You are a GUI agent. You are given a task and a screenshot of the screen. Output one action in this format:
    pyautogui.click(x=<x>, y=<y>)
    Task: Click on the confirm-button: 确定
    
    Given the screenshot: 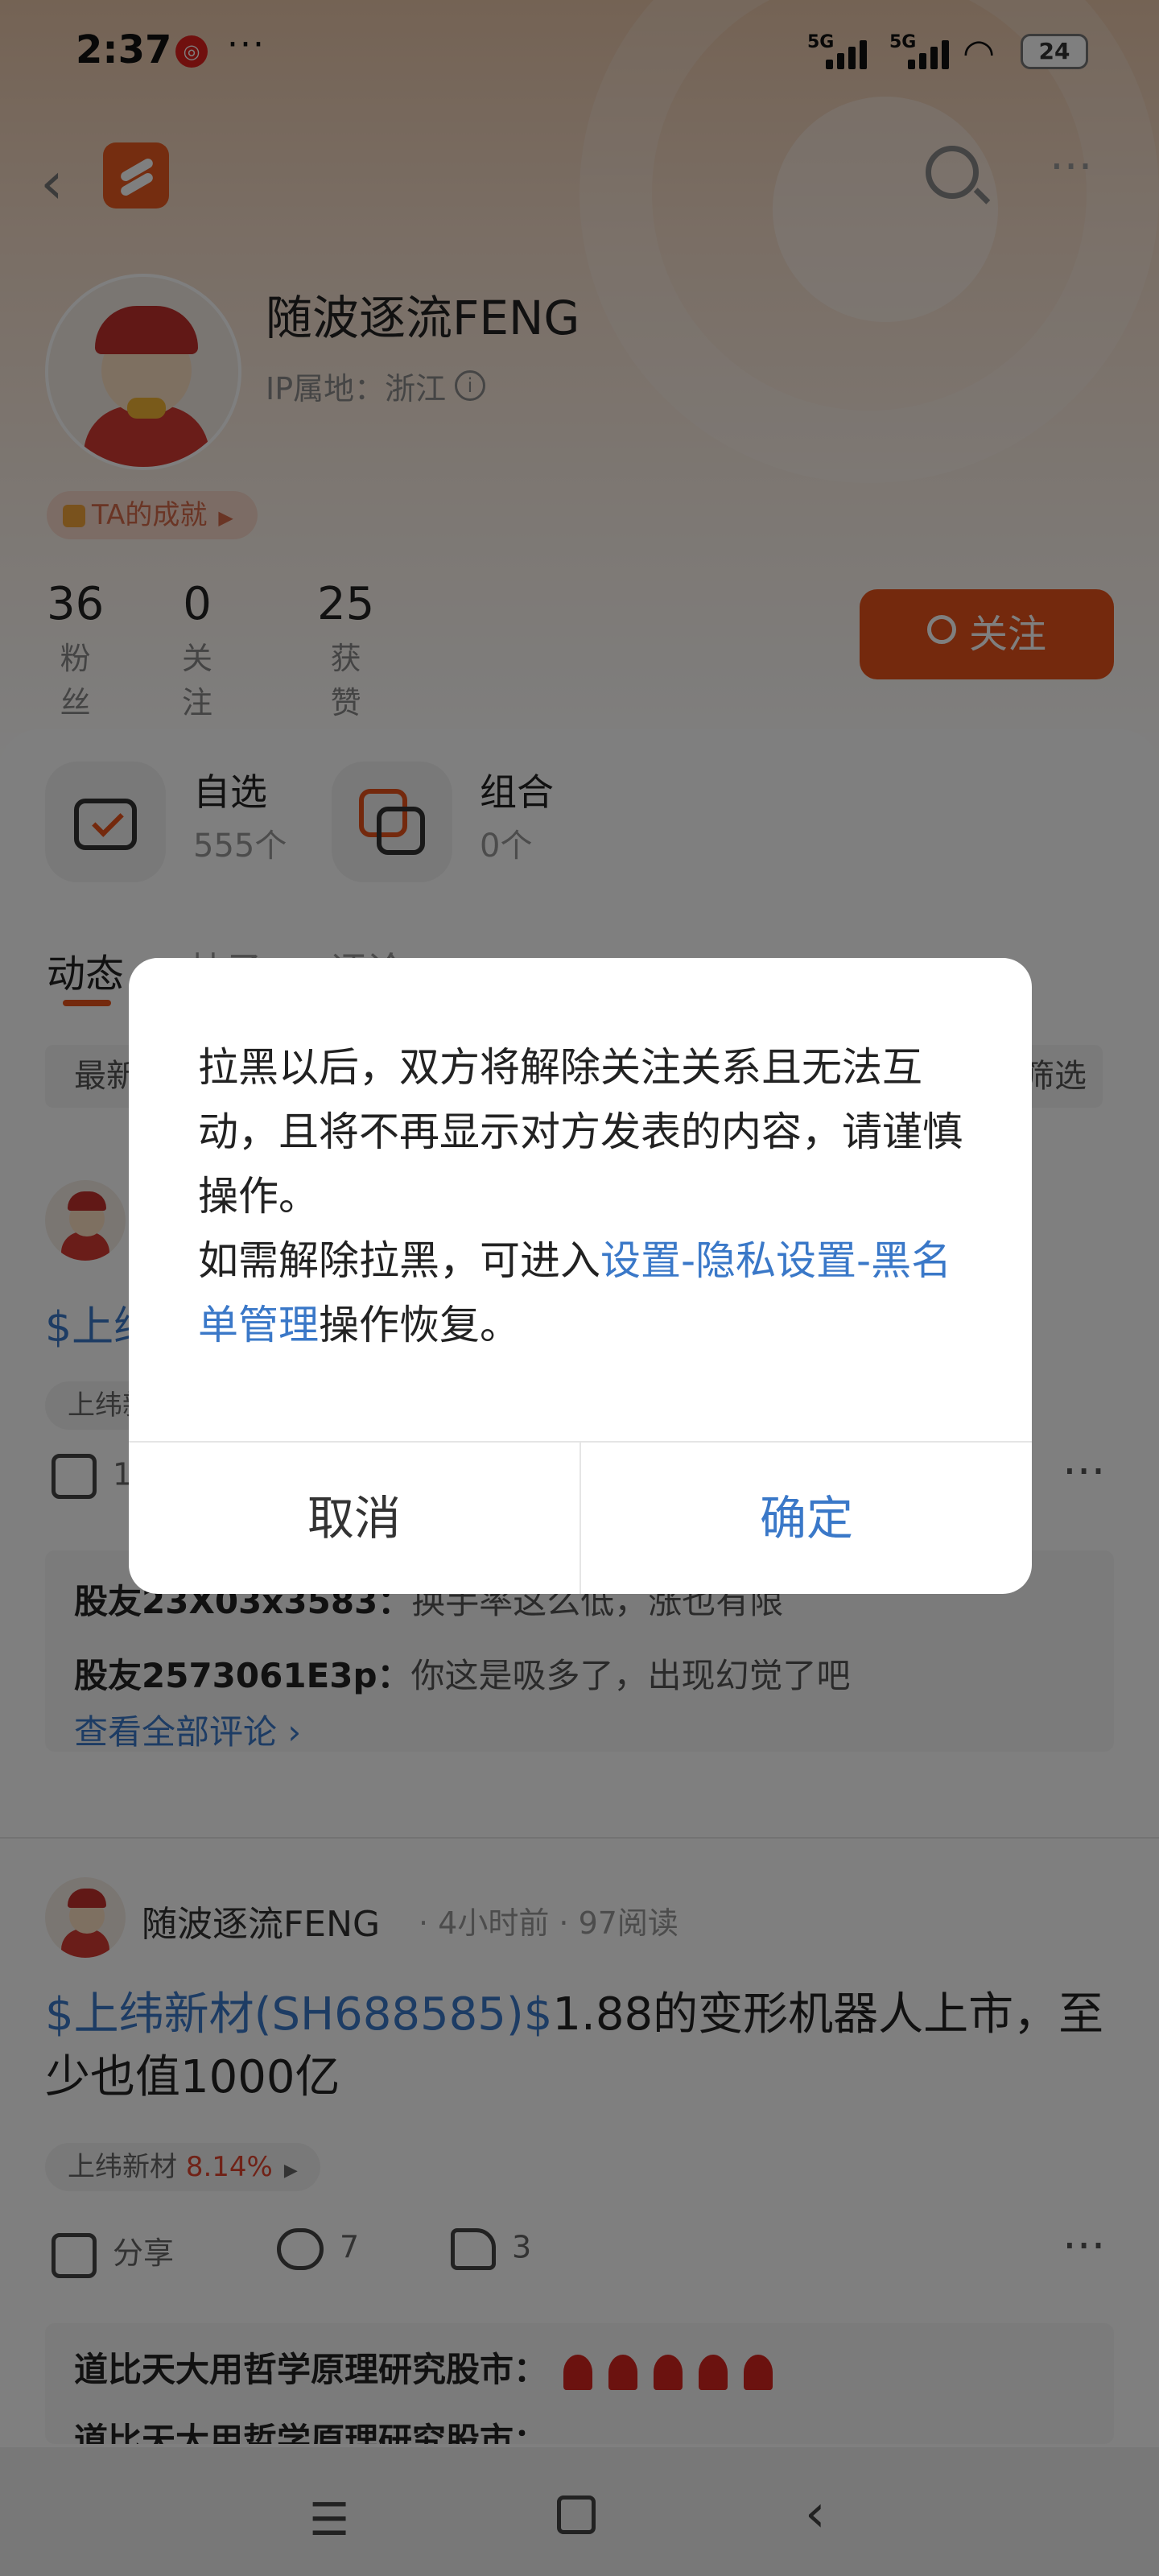 What is the action you would take?
    pyautogui.click(x=806, y=1518)
    